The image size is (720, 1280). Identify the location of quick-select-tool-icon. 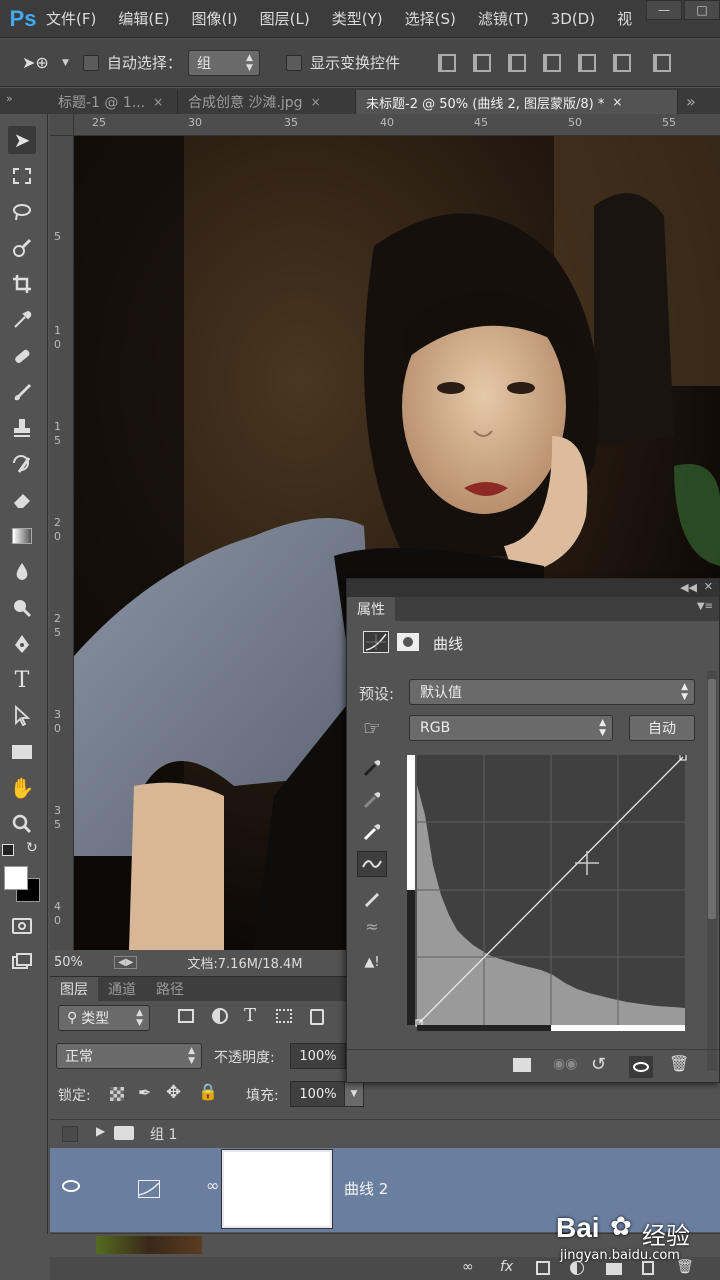
(22, 248).